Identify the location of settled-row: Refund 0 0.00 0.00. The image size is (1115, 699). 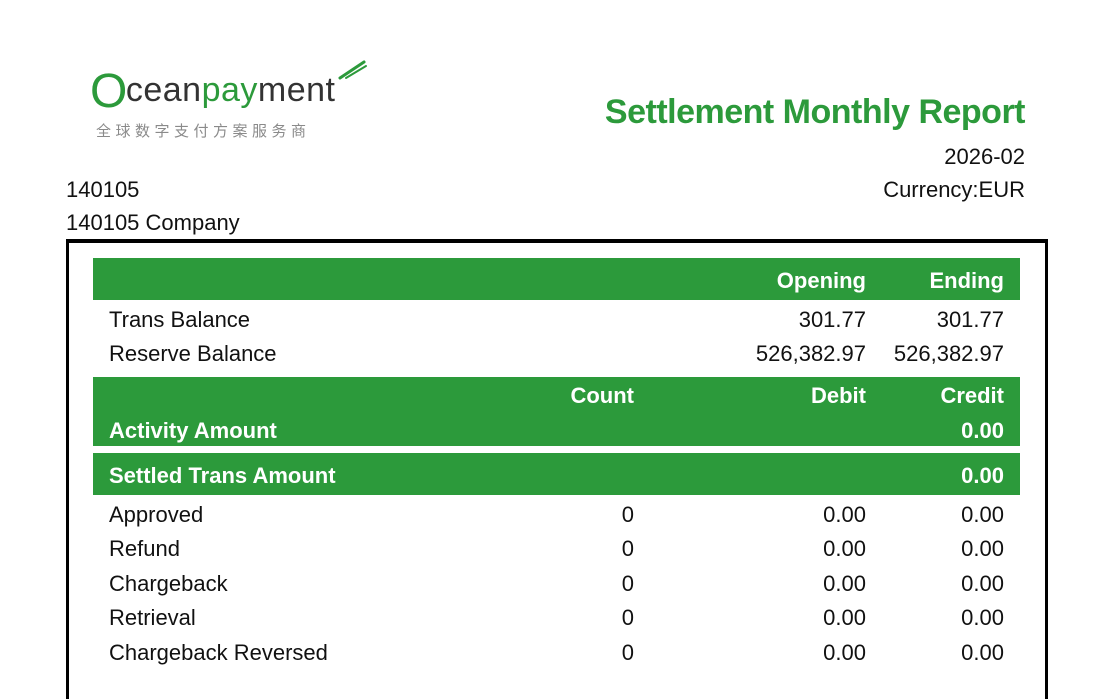
(556, 553).